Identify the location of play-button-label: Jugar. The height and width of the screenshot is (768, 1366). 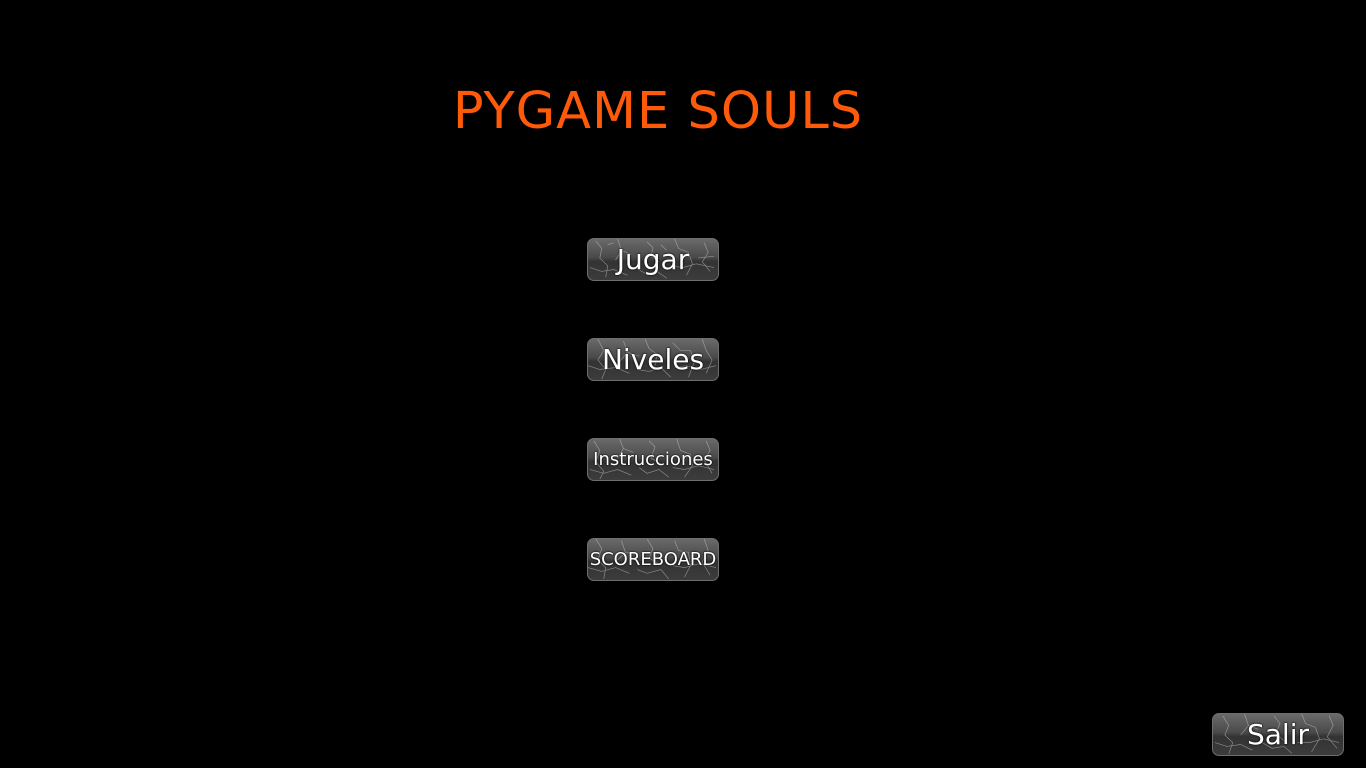
(653, 259).